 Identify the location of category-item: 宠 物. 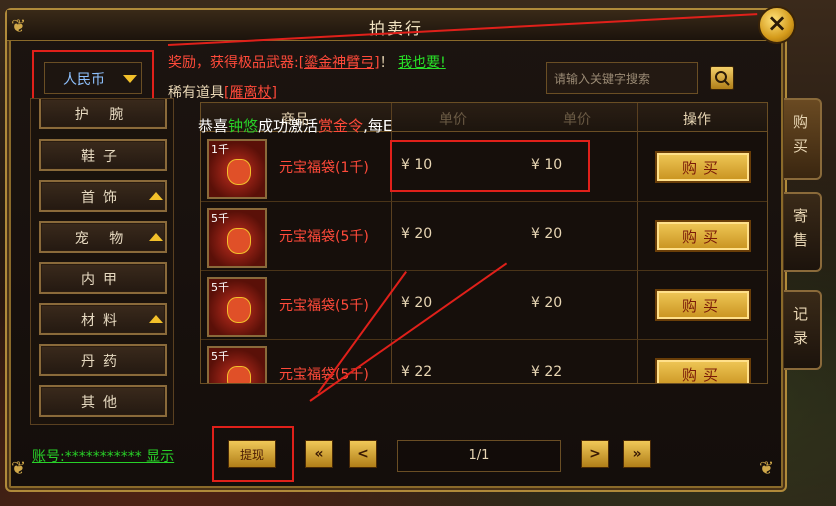
(103, 237).